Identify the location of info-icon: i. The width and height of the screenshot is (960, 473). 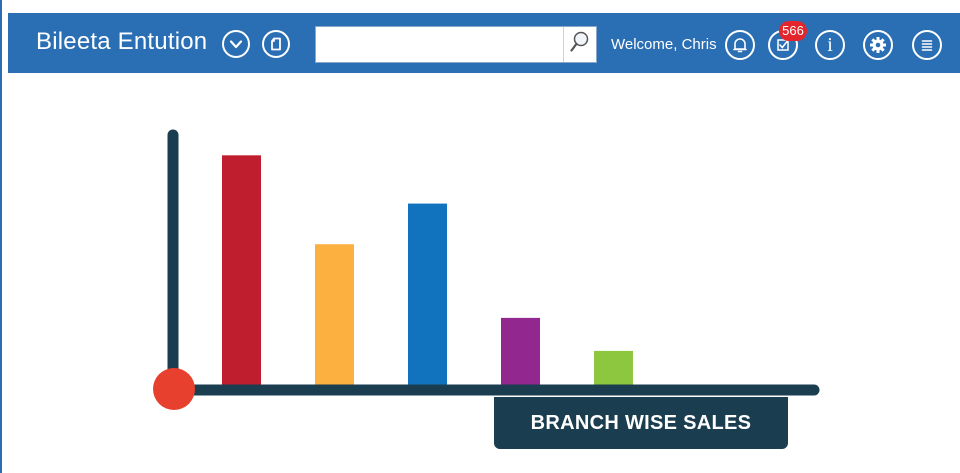
(830, 45).